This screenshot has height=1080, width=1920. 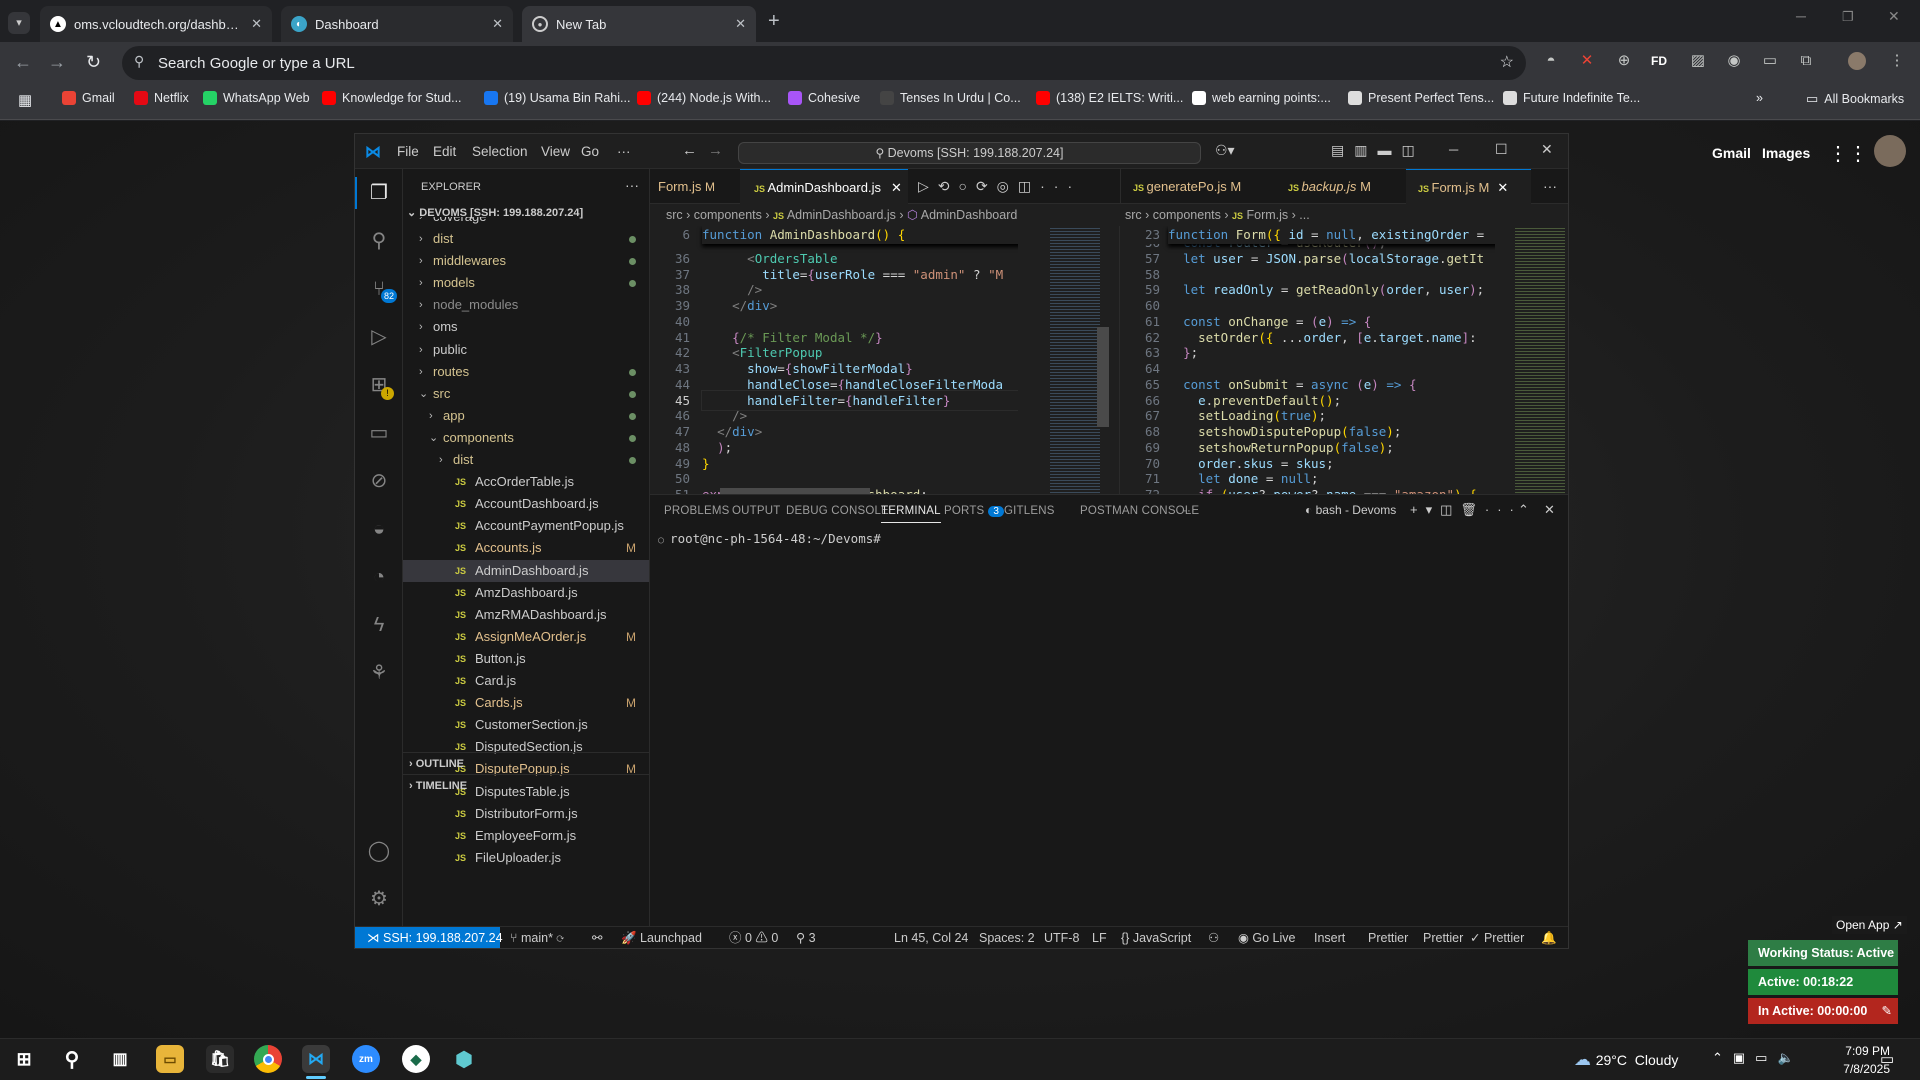 I want to click on thunder-client-icon: ϟ, so click(x=379, y=625).